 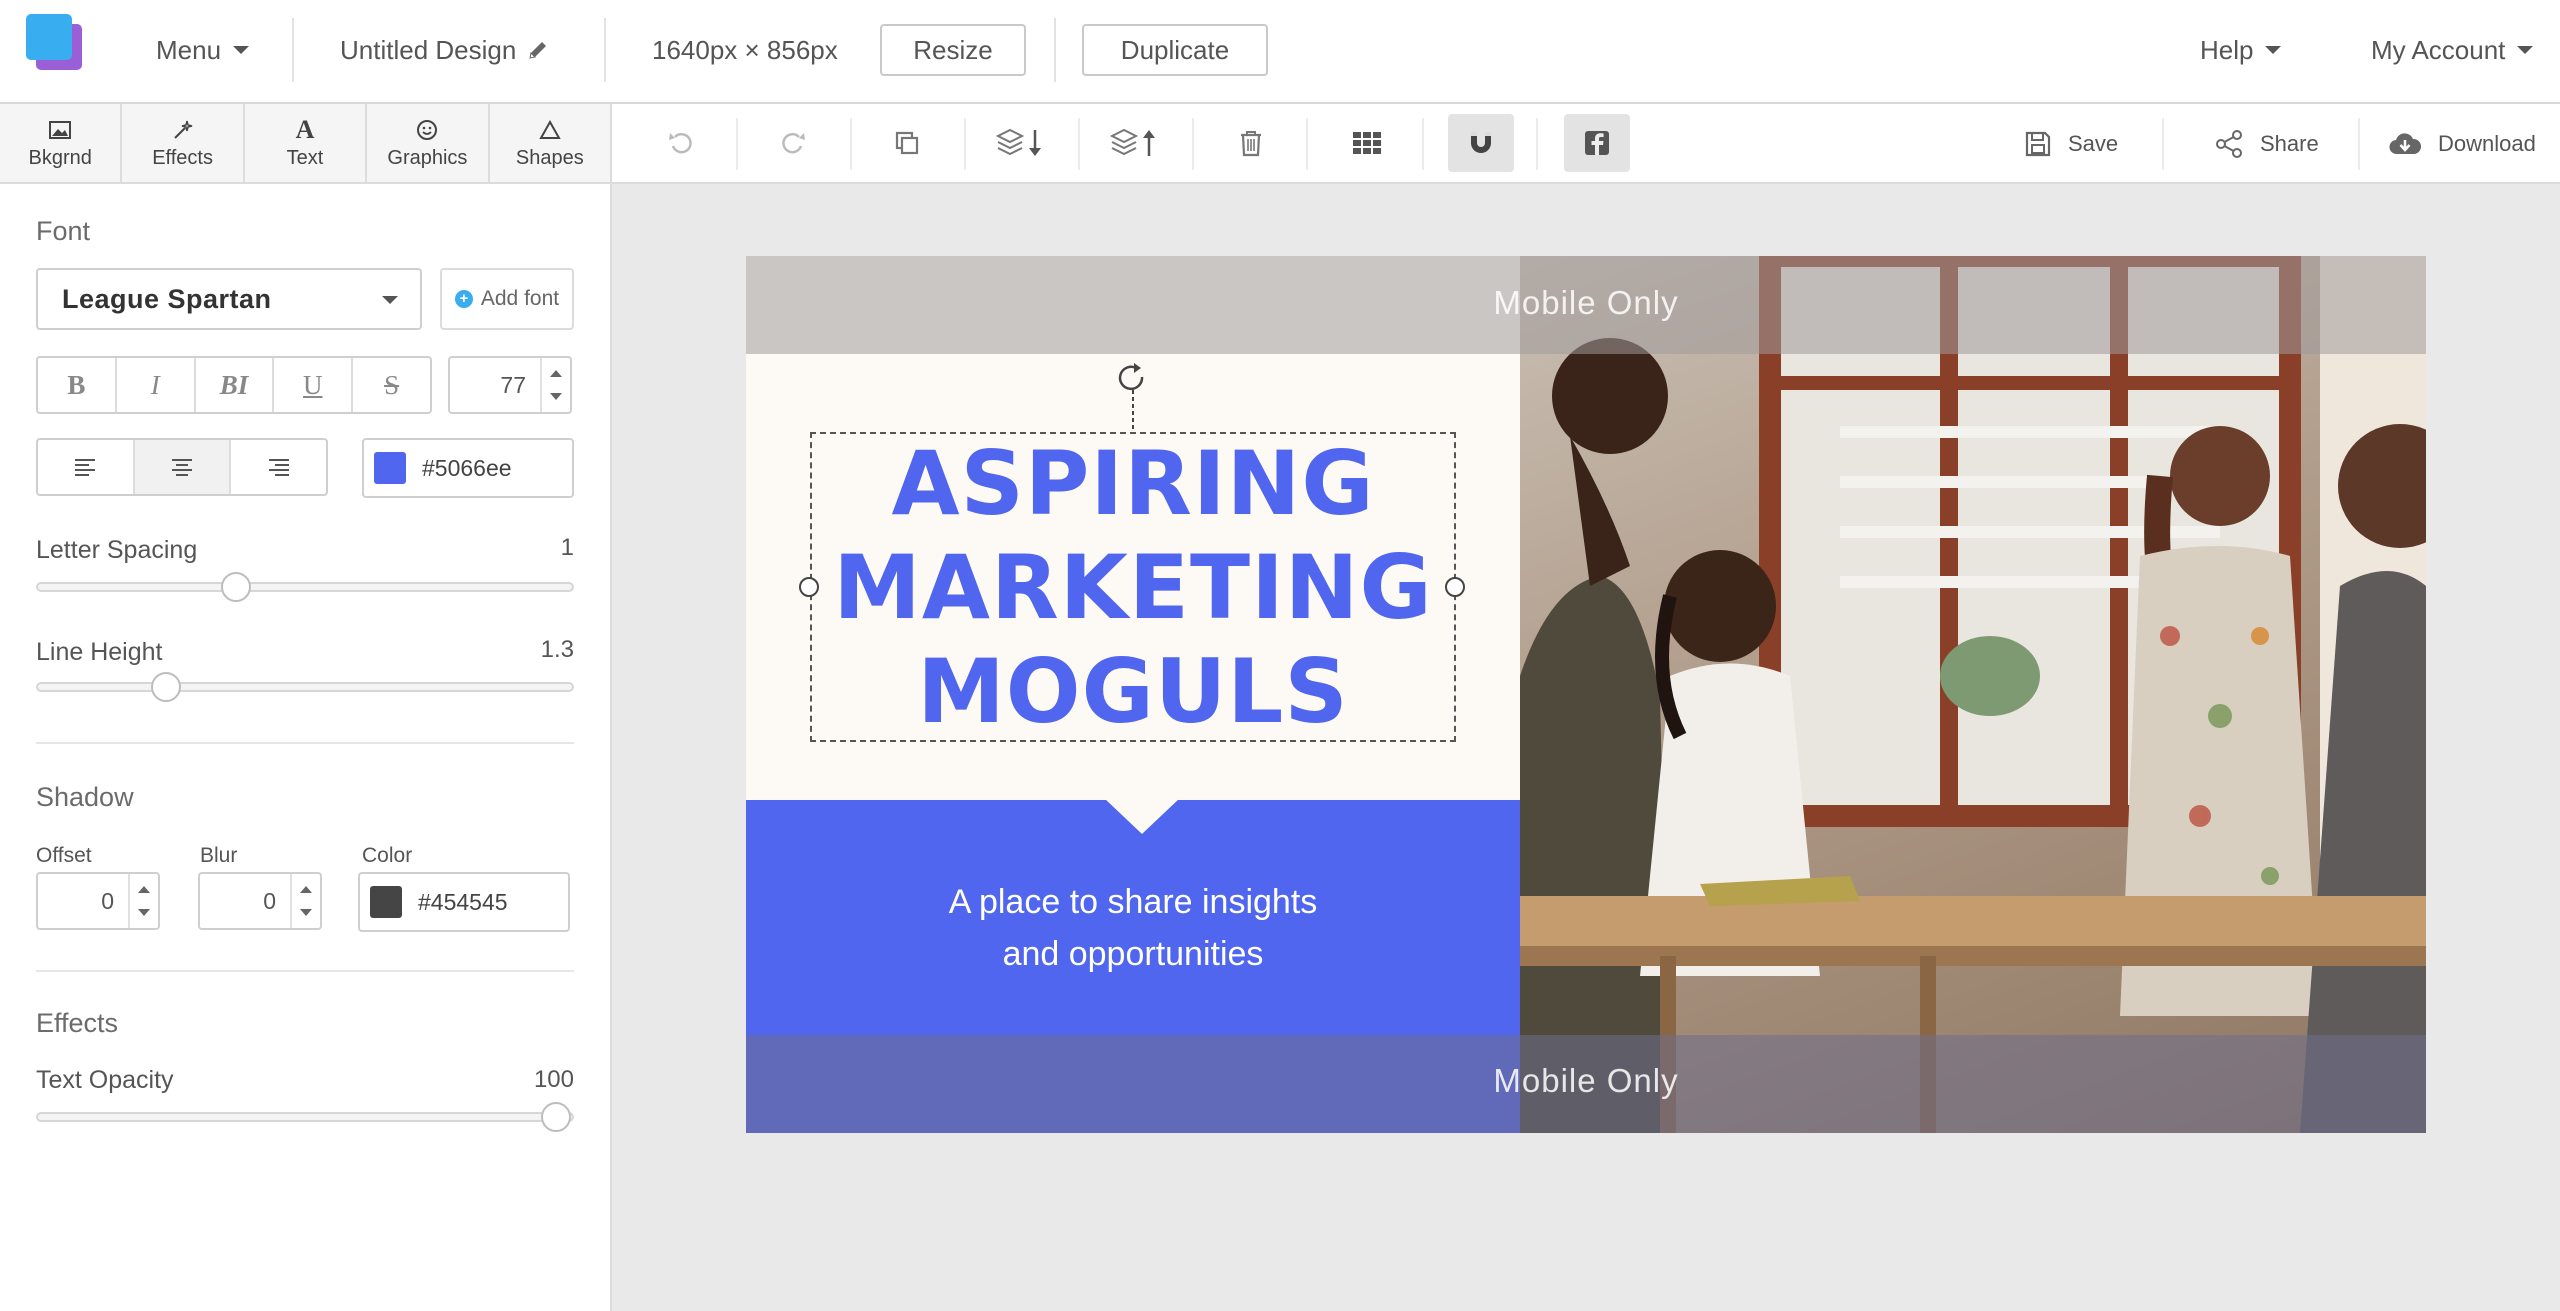 I want to click on align-left-button, so click(x=86, y=467).